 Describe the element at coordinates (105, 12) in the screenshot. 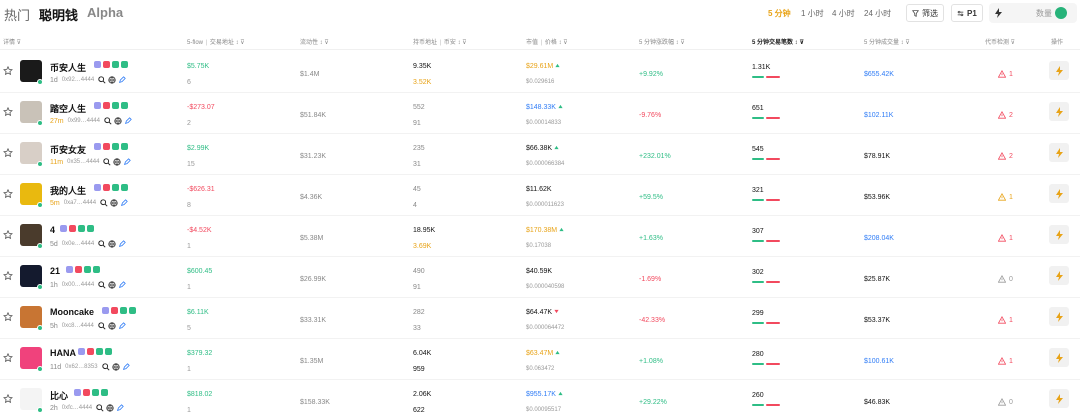

I see `tab-alpha: Alpha` at that location.